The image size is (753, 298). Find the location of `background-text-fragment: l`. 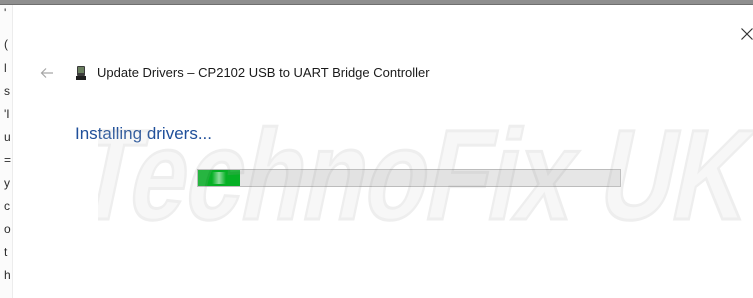

background-text-fragment: l is located at coordinates (5, 68).